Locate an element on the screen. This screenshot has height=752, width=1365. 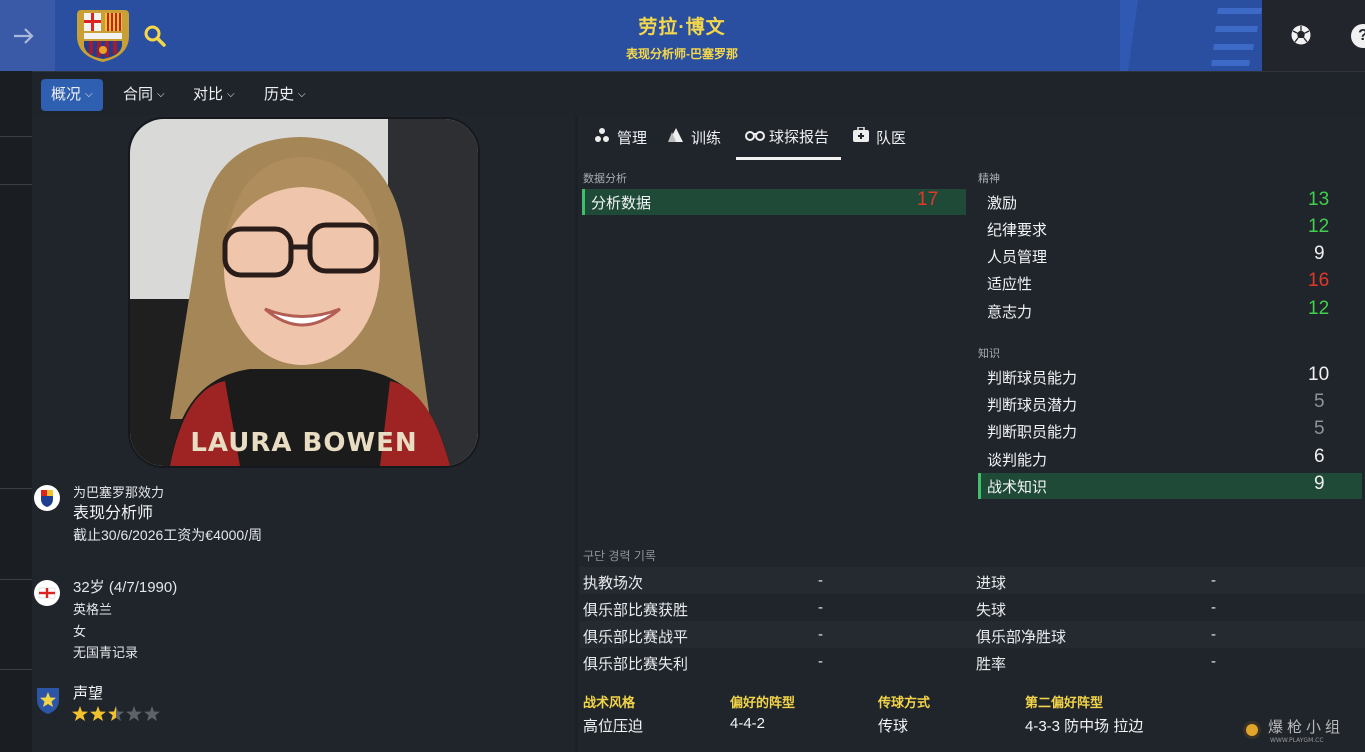
subtab-scout-report: 球探报告 is located at coordinates (787, 139).